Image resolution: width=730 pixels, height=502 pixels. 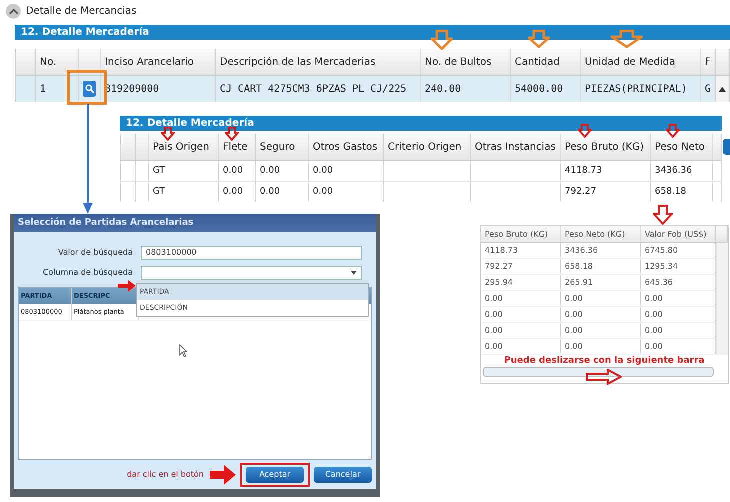 I want to click on column-header: Inciso Arancelario, so click(x=158, y=62).